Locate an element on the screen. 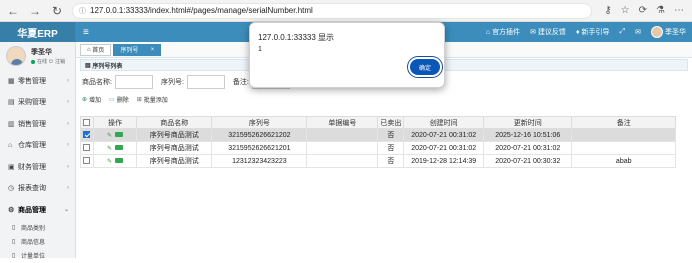 The height and width of the screenshot is (263, 692). user-name: 季圣华 is located at coordinates (41, 52).